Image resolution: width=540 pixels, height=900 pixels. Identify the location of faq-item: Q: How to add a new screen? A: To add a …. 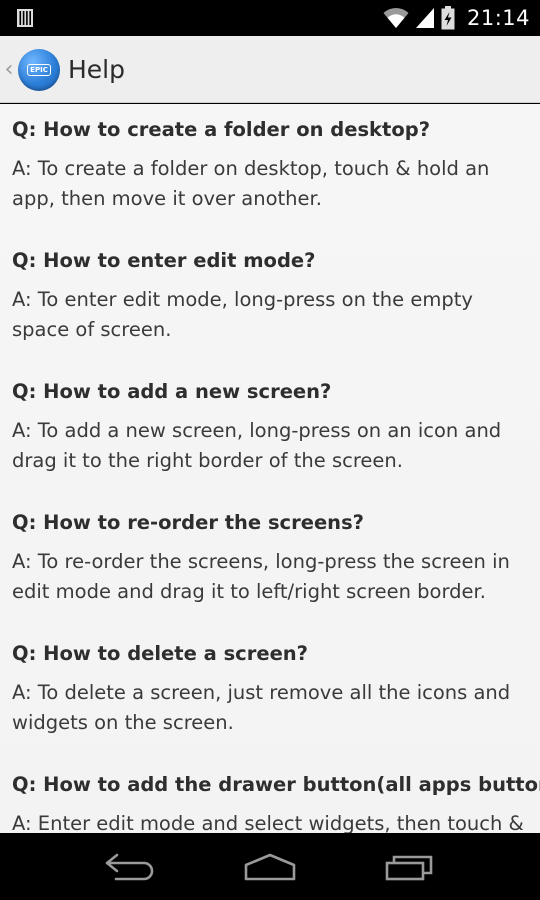
(270, 427).